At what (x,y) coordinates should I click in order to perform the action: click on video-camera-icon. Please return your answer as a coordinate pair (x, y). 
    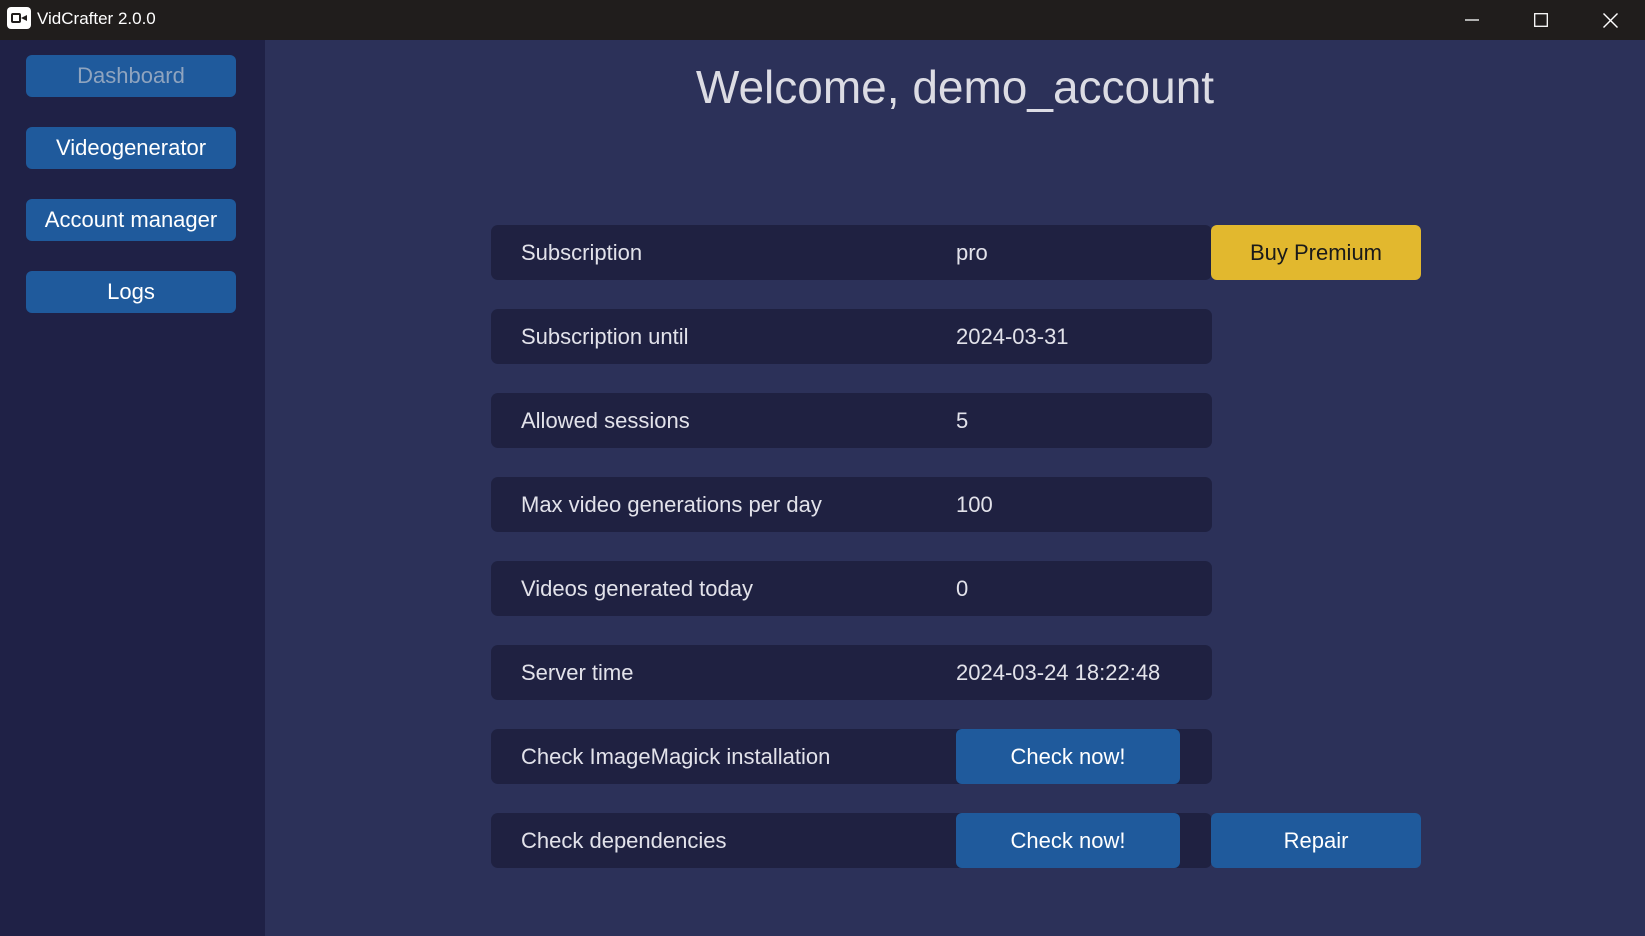
    Looking at the image, I should click on (19, 18).